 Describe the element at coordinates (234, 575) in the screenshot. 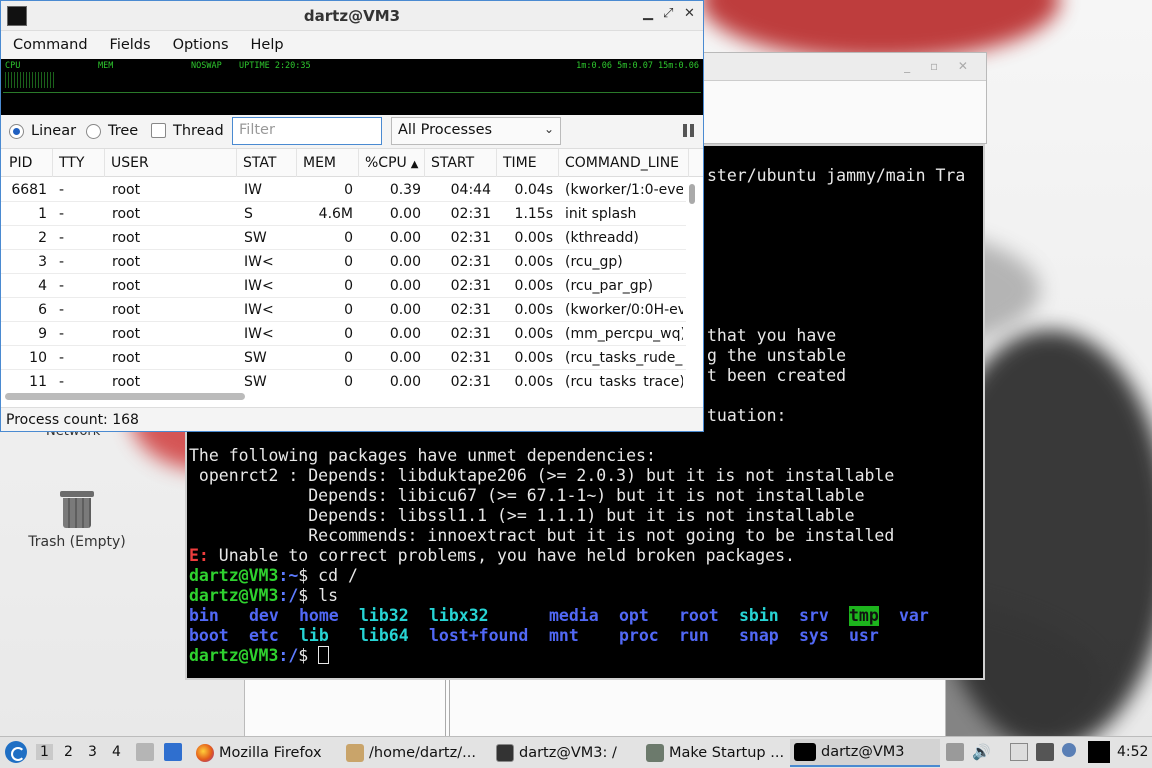

I see `prompt-user: dartz@VM3` at that location.